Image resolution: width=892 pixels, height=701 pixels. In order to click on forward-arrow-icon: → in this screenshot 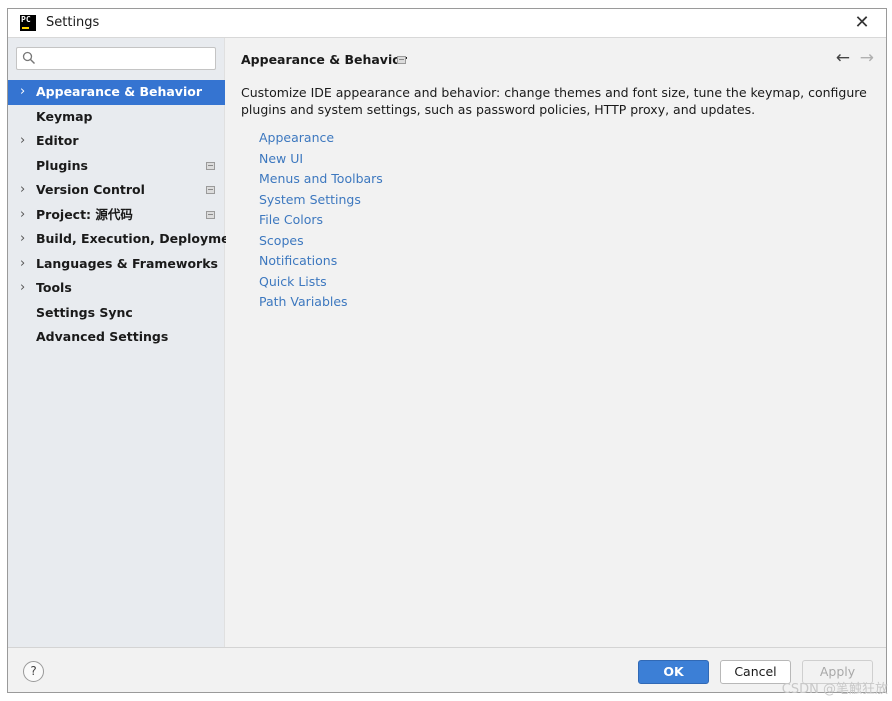, I will do `click(867, 58)`.